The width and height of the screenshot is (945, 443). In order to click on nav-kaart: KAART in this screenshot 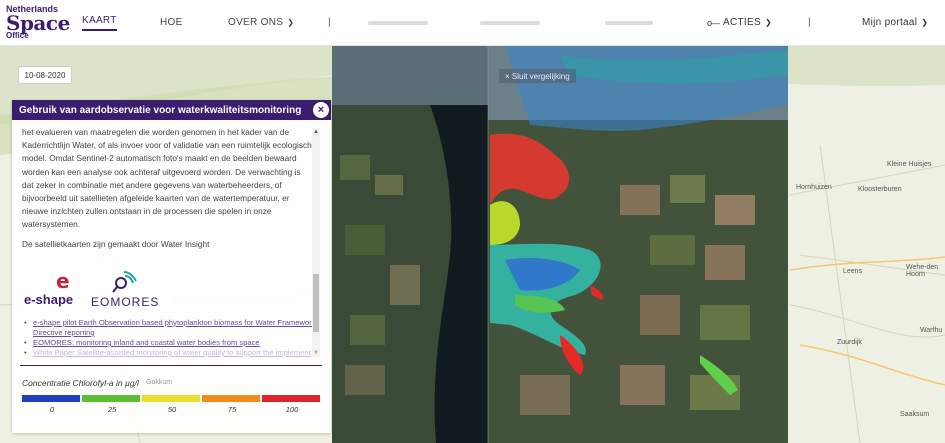, I will do `click(99, 22)`.